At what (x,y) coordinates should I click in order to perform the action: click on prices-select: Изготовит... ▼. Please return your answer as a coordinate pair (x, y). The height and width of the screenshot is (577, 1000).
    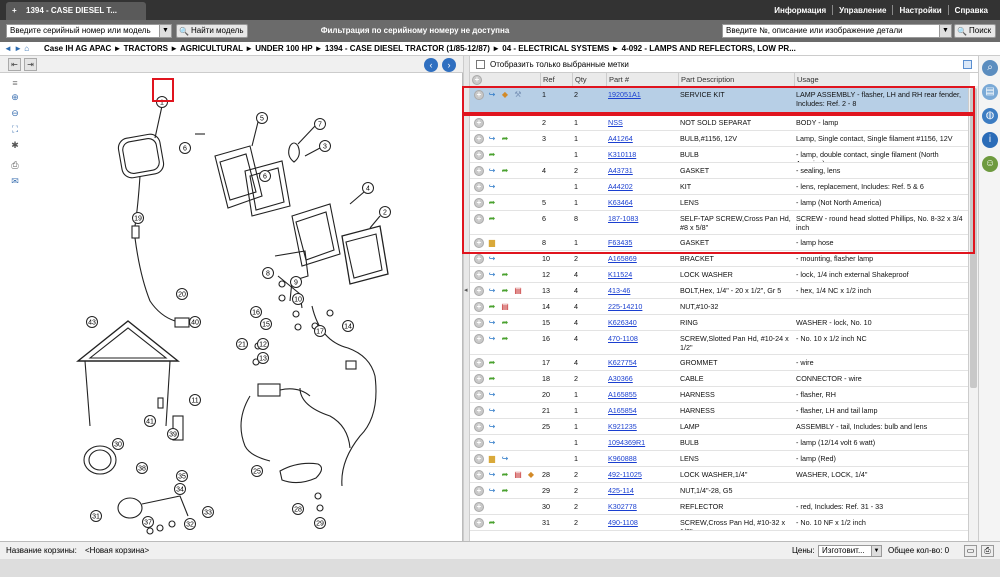
    Looking at the image, I should click on (850, 551).